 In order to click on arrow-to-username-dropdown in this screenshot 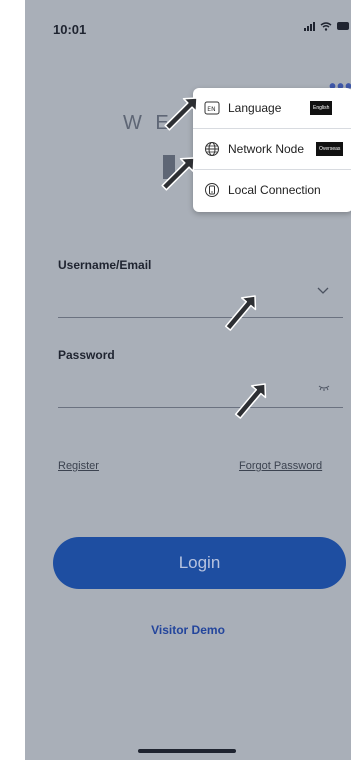, I will do `click(241, 312)`.